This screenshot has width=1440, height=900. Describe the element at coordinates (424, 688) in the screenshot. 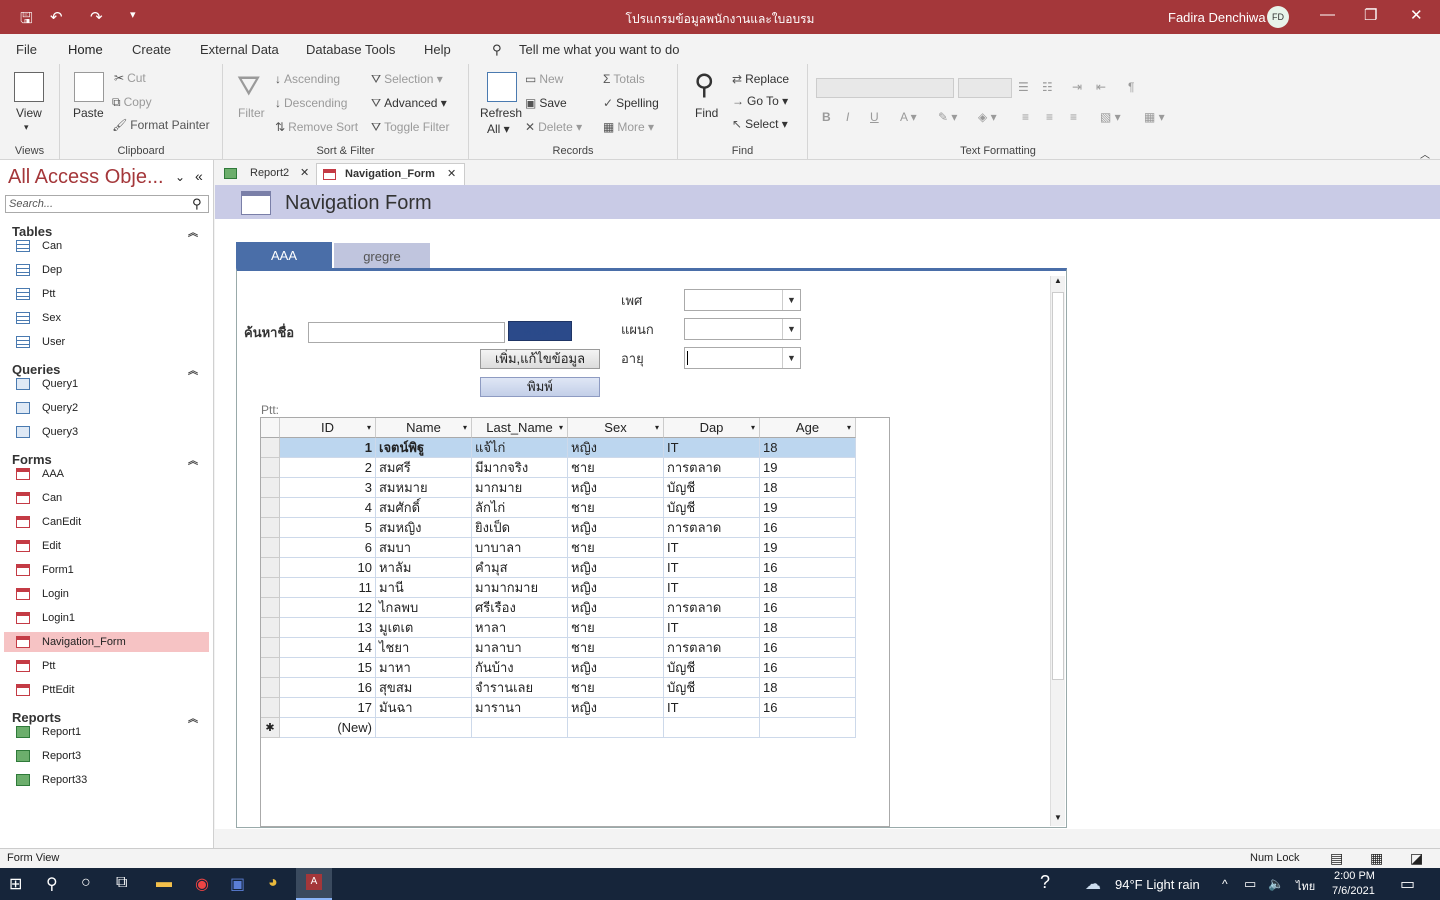

I see `cell-name: สุขสม` at that location.